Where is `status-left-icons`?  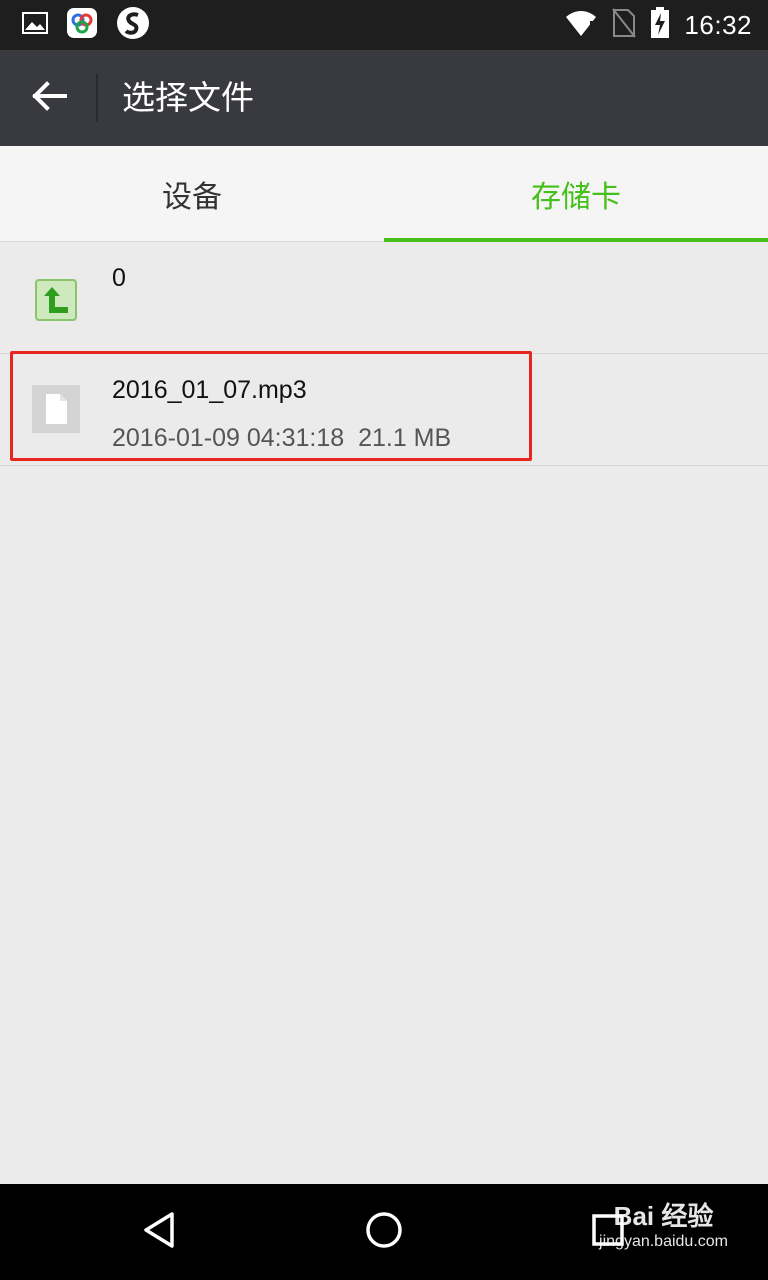
status-left-icons is located at coordinates (86, 25).